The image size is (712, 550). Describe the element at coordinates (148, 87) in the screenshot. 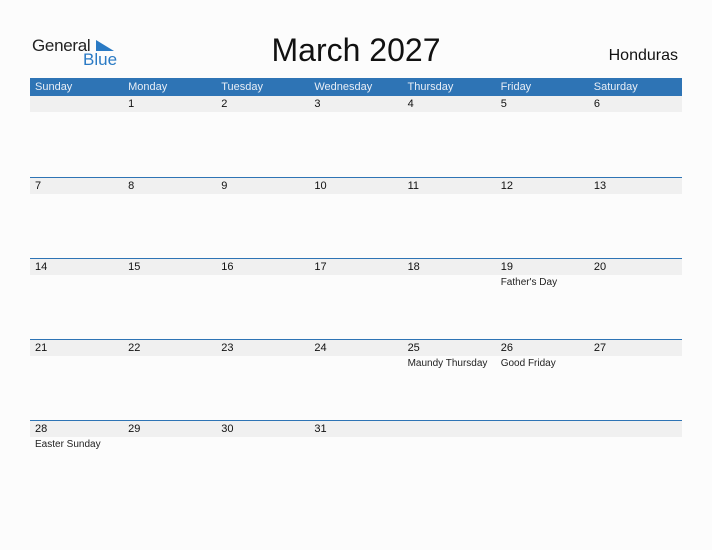

I see `weekday-monday: Monday` at that location.